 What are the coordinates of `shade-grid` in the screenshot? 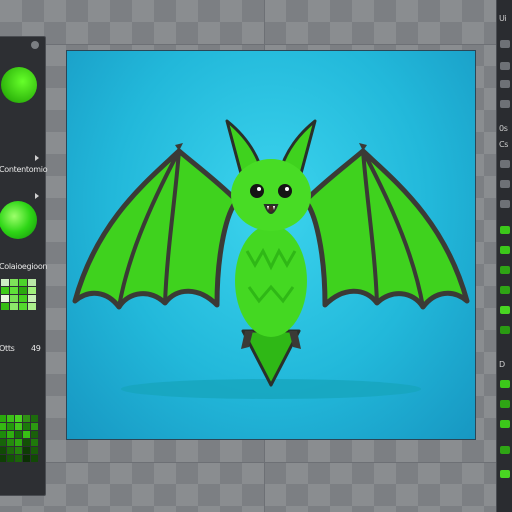 It's located at (19, 438).